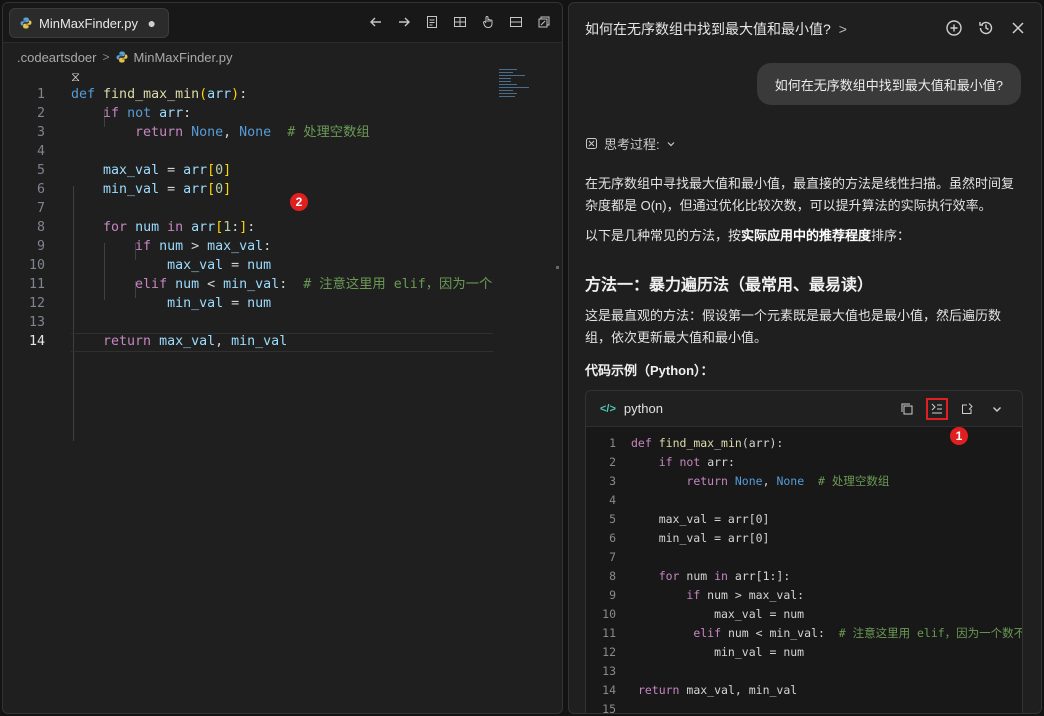 The width and height of the screenshot is (1044, 716). Describe the element at coordinates (967, 409) in the screenshot. I see `apply-icon` at that location.